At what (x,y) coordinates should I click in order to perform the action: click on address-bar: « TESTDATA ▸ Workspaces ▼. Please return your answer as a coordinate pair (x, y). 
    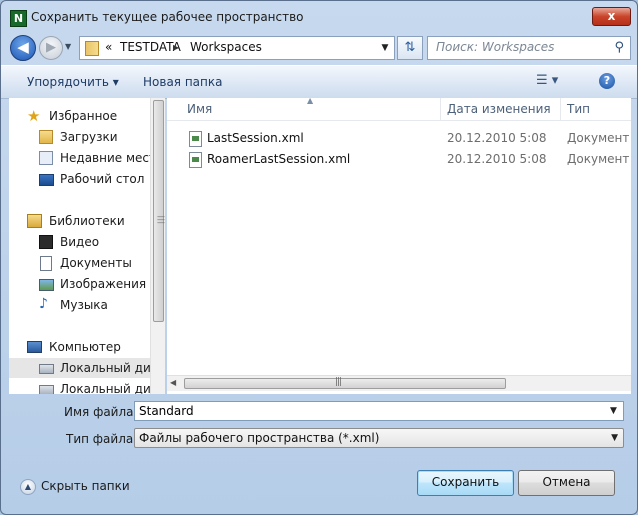
    Looking at the image, I should click on (237, 48).